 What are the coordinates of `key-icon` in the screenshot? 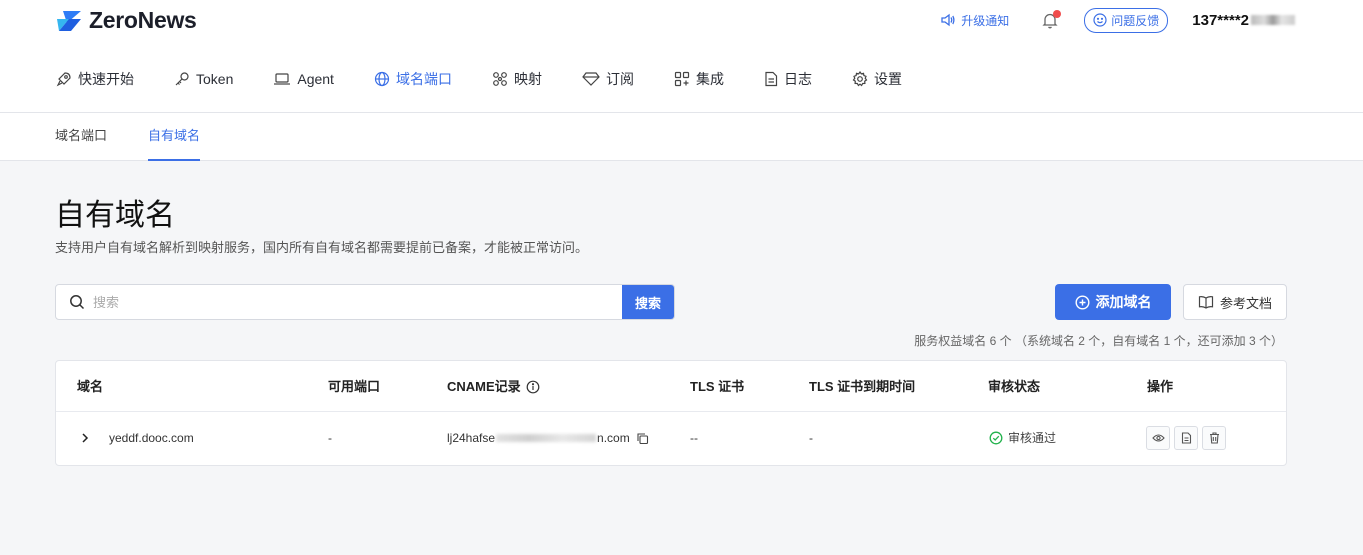 It's located at (182, 79).